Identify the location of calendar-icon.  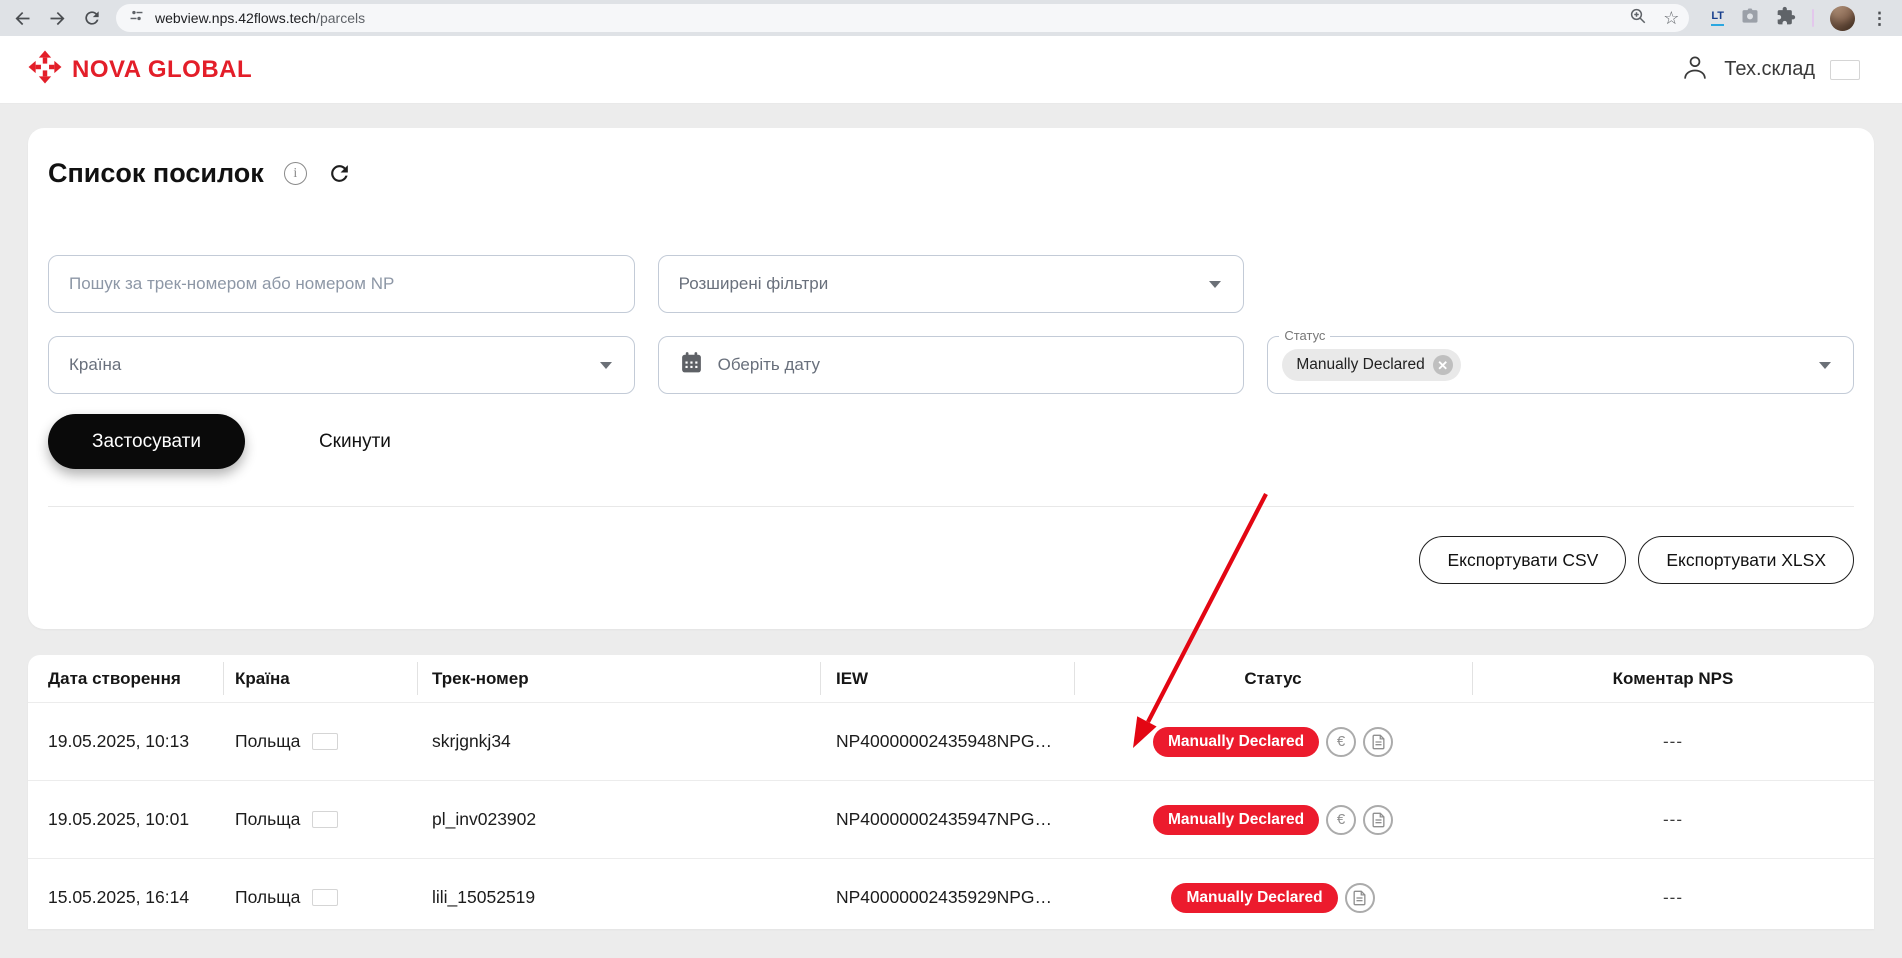
(691, 365).